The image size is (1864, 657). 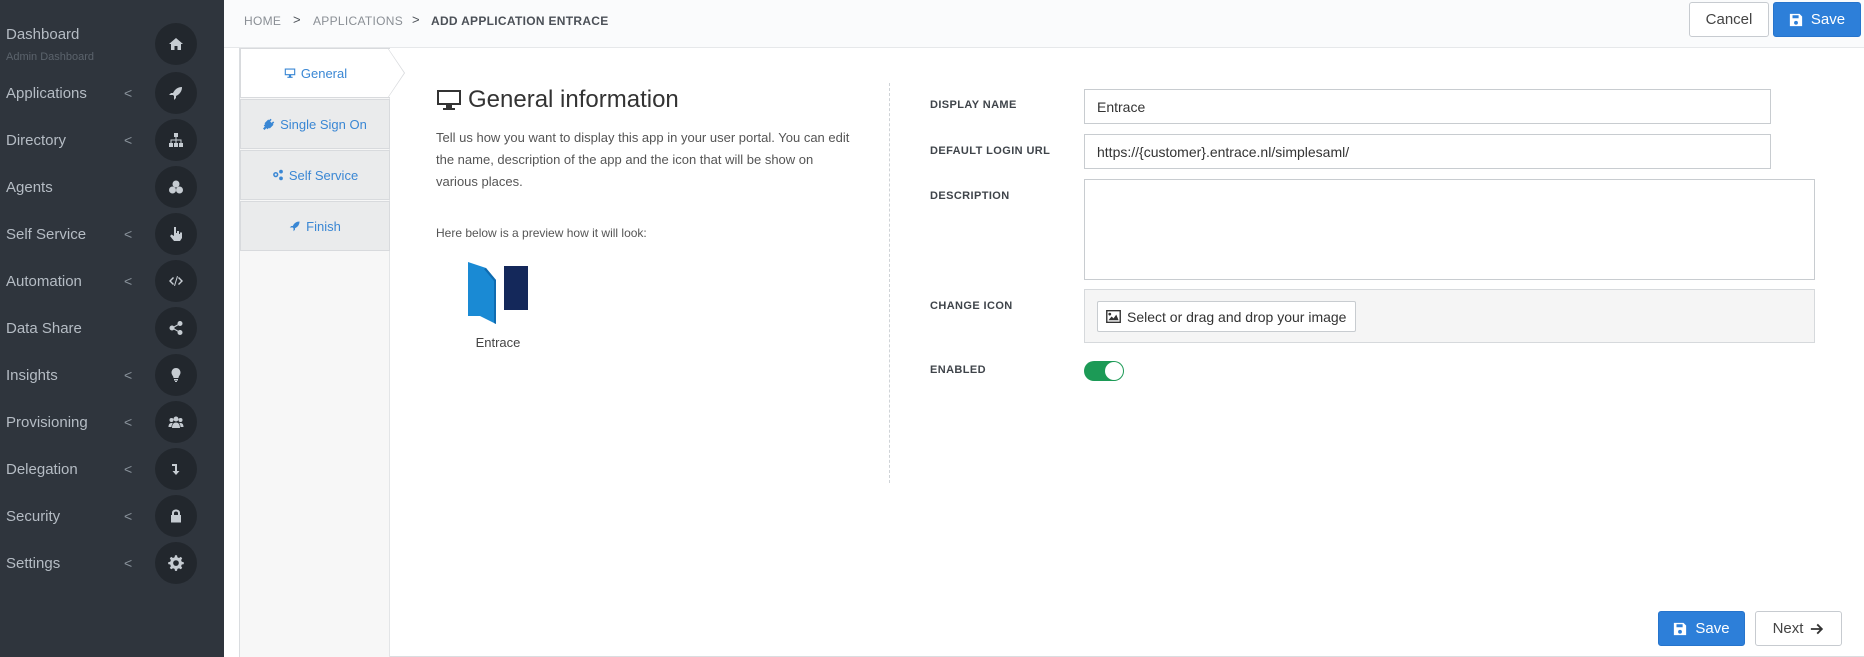 I want to click on sidebar-item-label: Dashboard, so click(x=43, y=34).